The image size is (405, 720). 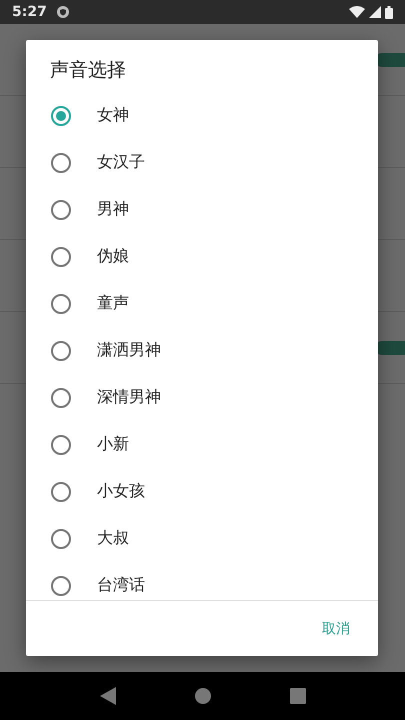 I want to click on option-label: 大叔, so click(x=113, y=538).